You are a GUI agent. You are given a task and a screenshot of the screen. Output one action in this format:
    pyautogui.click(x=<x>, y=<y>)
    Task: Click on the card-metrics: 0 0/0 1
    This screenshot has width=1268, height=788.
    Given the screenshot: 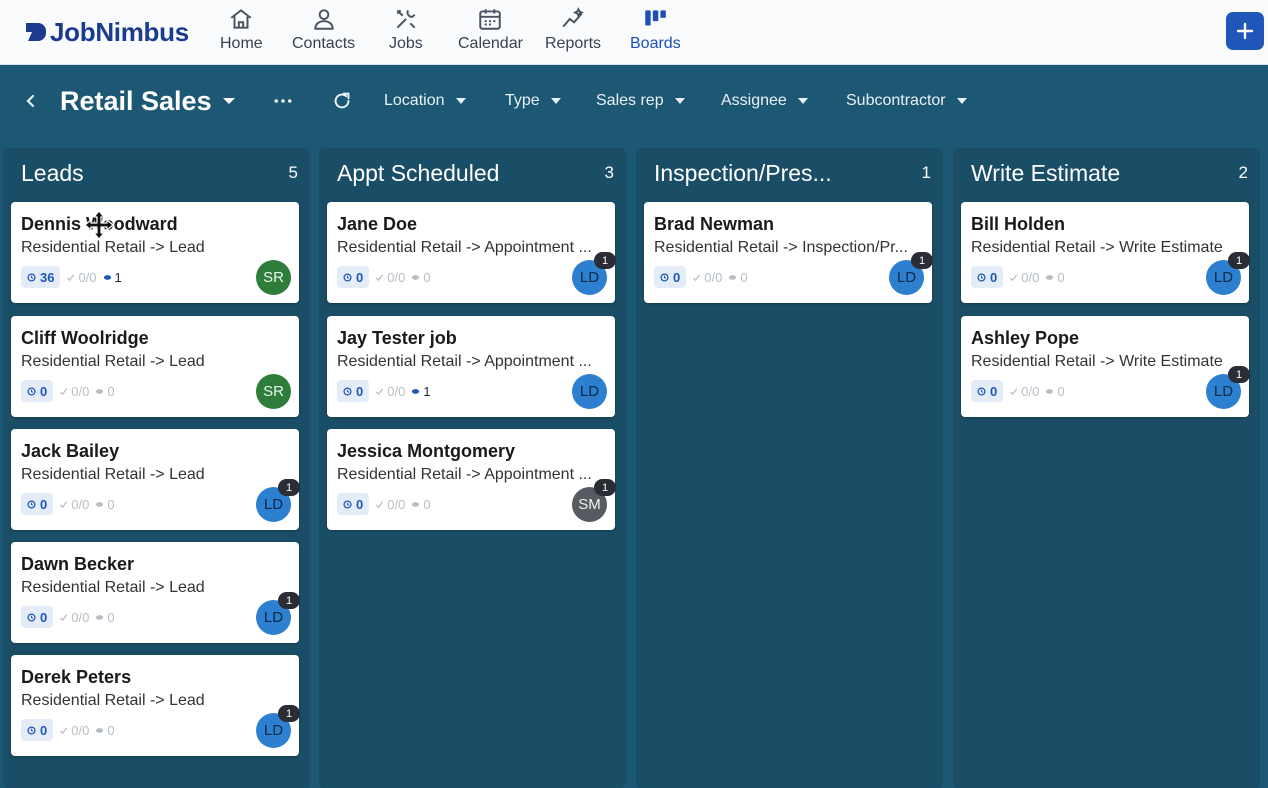 What is the action you would take?
    pyautogui.click(x=384, y=391)
    